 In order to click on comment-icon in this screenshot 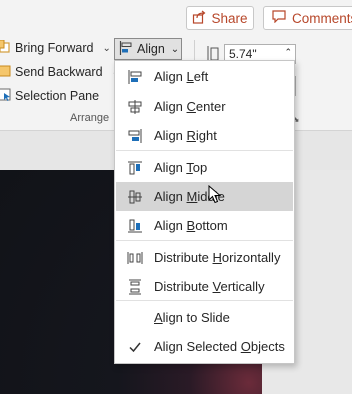, I will do `click(279, 18)`.